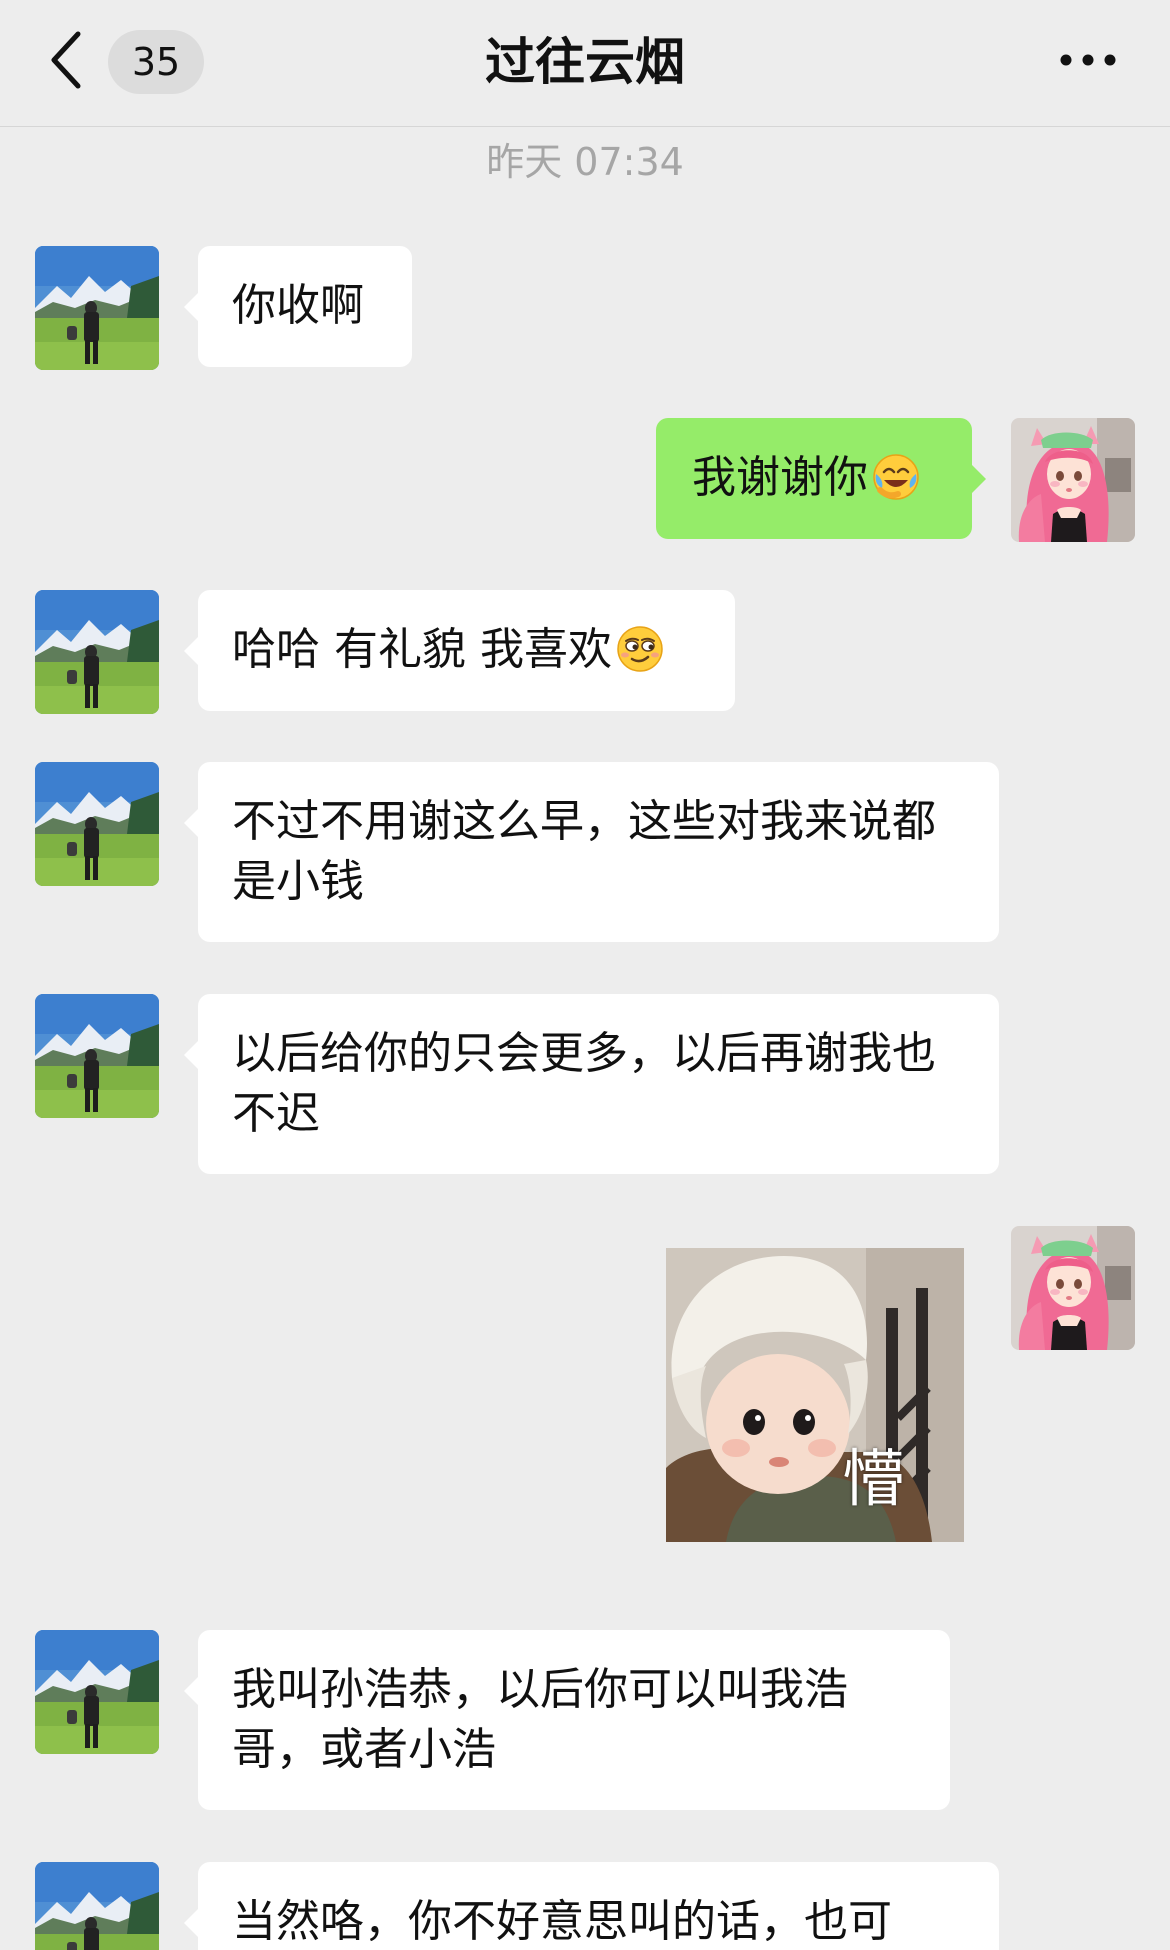 This screenshot has width=1170, height=1950. I want to click on chat-header: 35 过往云烟, so click(585, 63).